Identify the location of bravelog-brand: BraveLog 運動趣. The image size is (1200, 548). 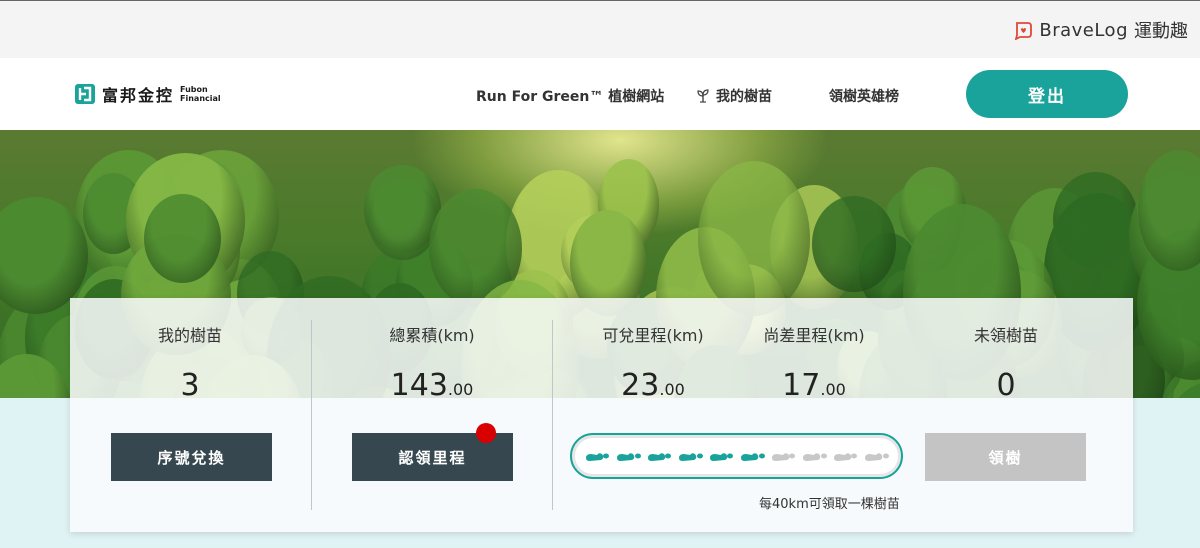
(1100, 30).